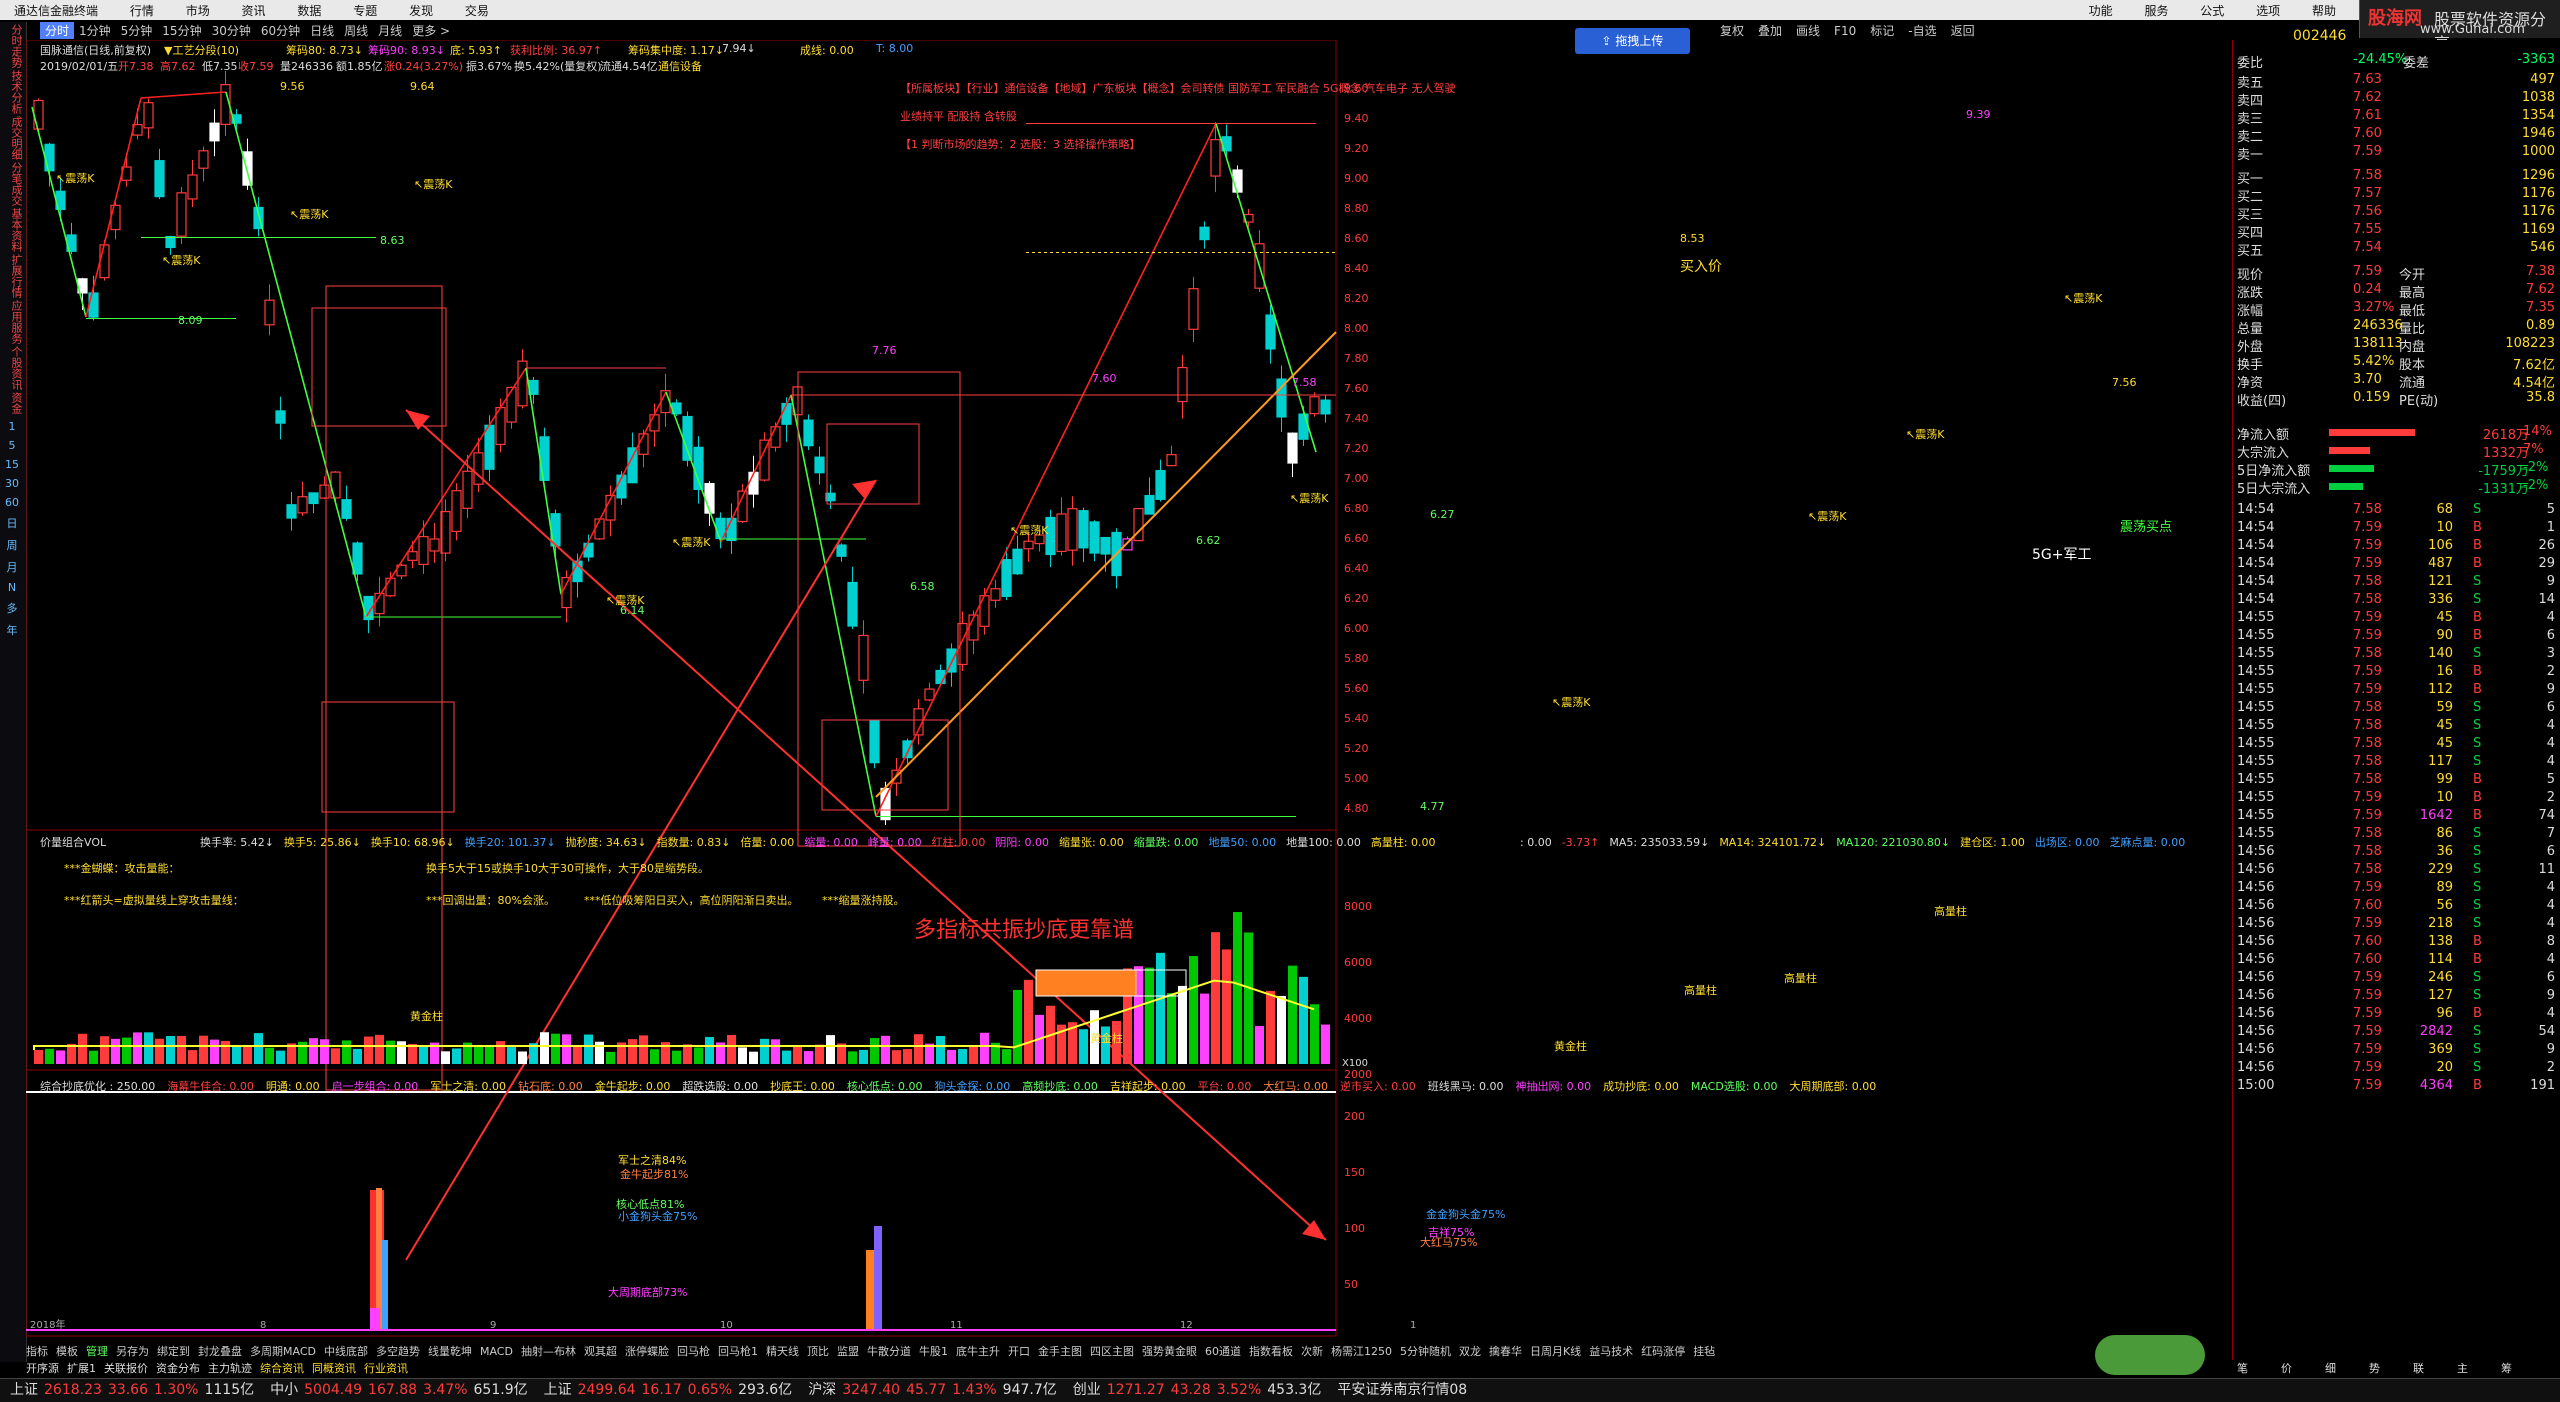 This screenshot has width=2560, height=1402. What do you see at coordinates (12, 445) in the screenshot?
I see `sidebar-period: 5` at bounding box center [12, 445].